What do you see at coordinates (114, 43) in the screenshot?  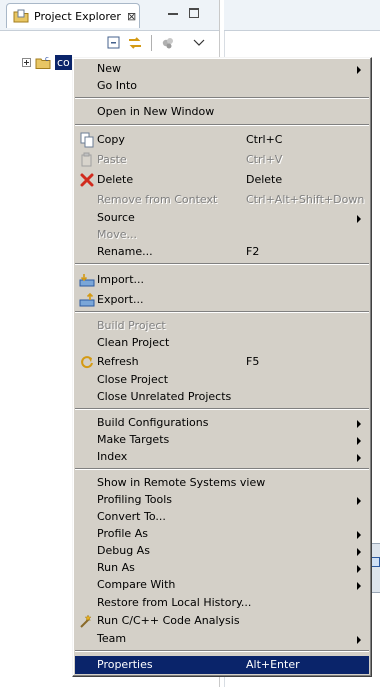 I see `collapse-all-icon` at bounding box center [114, 43].